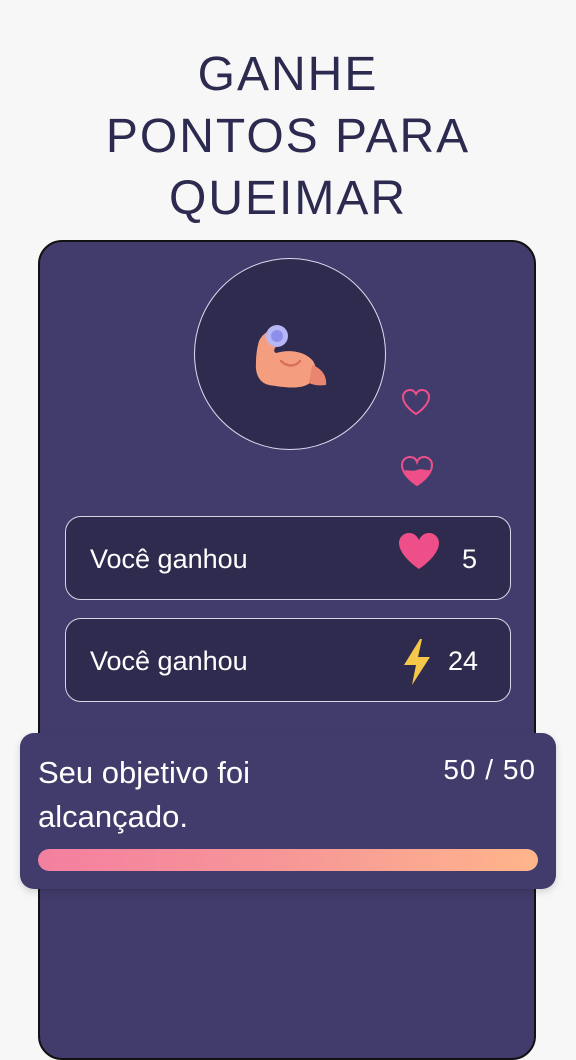  I want to click on reward-value: 5, so click(470, 559).